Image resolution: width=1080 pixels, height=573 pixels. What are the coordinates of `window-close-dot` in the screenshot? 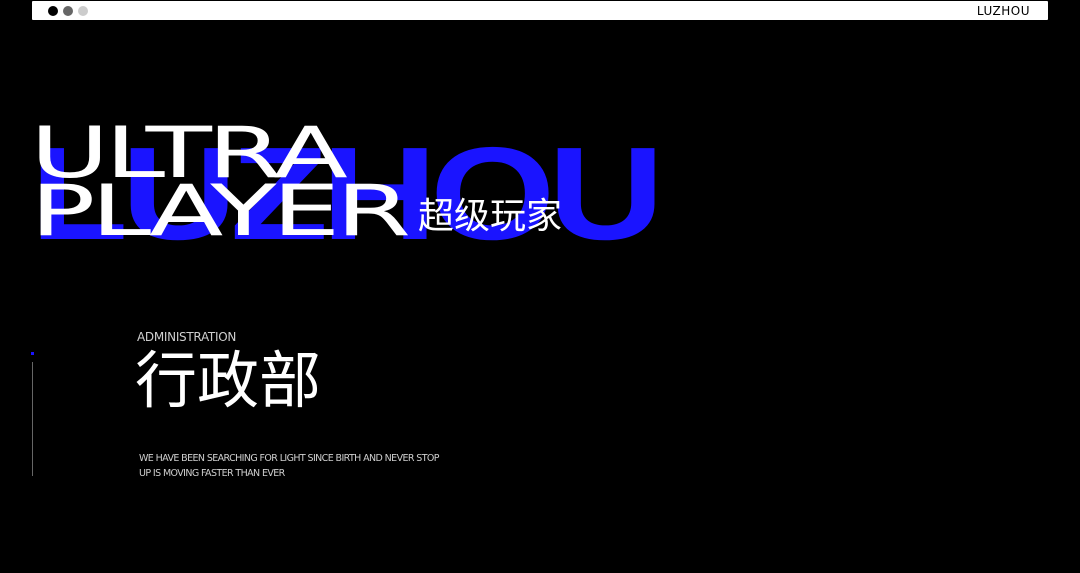 It's located at (53, 11).